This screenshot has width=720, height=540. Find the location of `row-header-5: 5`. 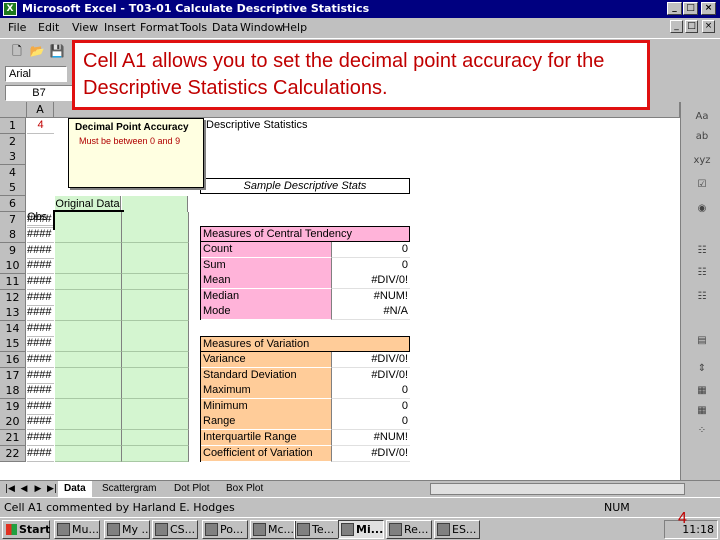

row-header-5: 5 is located at coordinates (13, 188).